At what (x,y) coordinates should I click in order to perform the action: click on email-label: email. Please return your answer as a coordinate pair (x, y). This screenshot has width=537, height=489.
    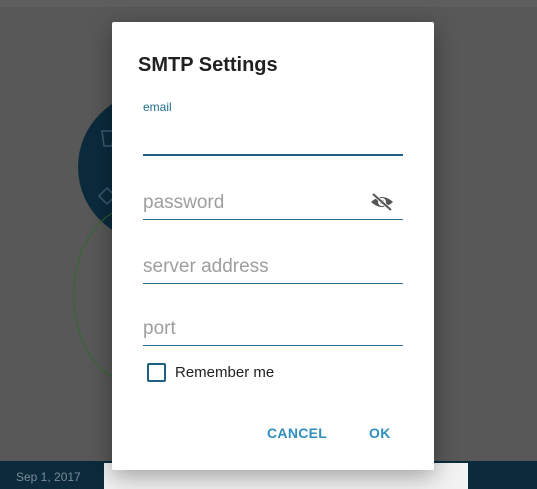
    Looking at the image, I should click on (157, 107).